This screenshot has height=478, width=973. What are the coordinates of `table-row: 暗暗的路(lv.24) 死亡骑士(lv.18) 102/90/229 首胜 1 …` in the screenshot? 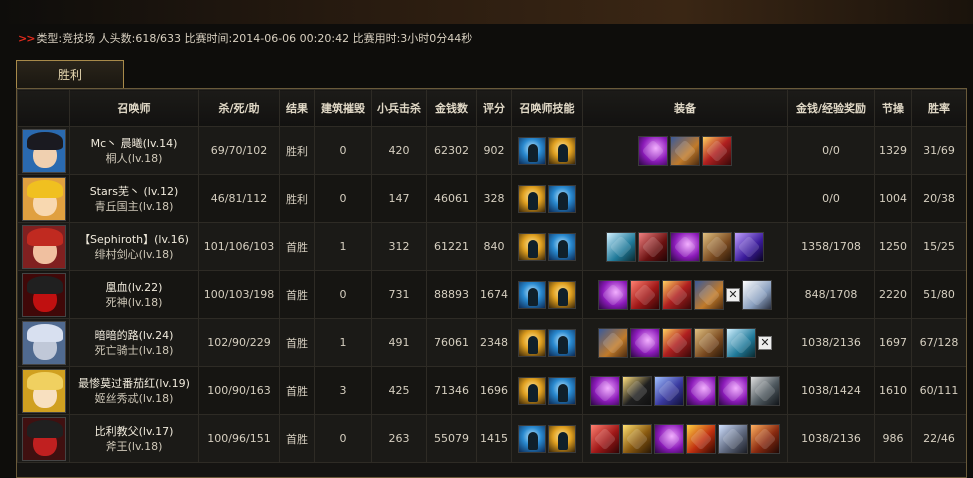 It's located at (491, 342).